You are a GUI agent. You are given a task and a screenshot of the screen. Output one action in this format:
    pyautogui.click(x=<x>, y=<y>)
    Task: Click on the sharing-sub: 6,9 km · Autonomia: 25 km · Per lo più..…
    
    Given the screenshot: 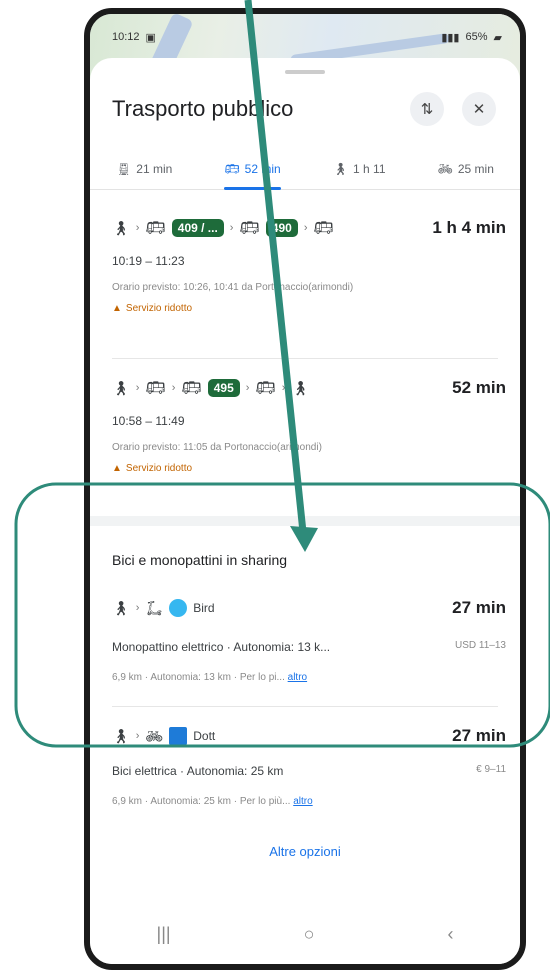 What is the action you would take?
    pyautogui.click(x=309, y=801)
    